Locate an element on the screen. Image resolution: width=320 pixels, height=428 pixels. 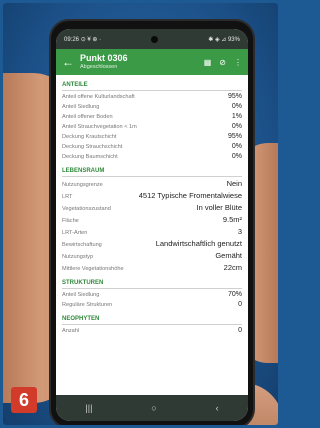
row-label: Fläche is located at coordinates (70, 221).